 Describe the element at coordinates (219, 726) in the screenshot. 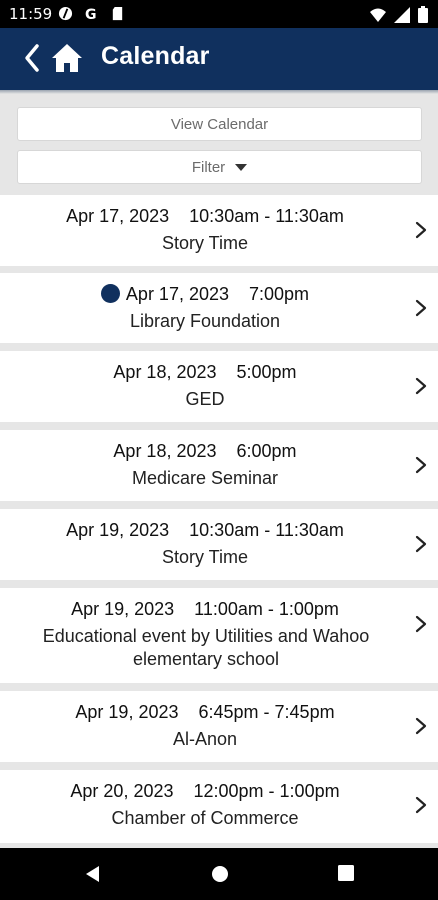

I see `event-row: Apr 19, 2023 6:45pm - 7:45pm Al-Anon` at that location.